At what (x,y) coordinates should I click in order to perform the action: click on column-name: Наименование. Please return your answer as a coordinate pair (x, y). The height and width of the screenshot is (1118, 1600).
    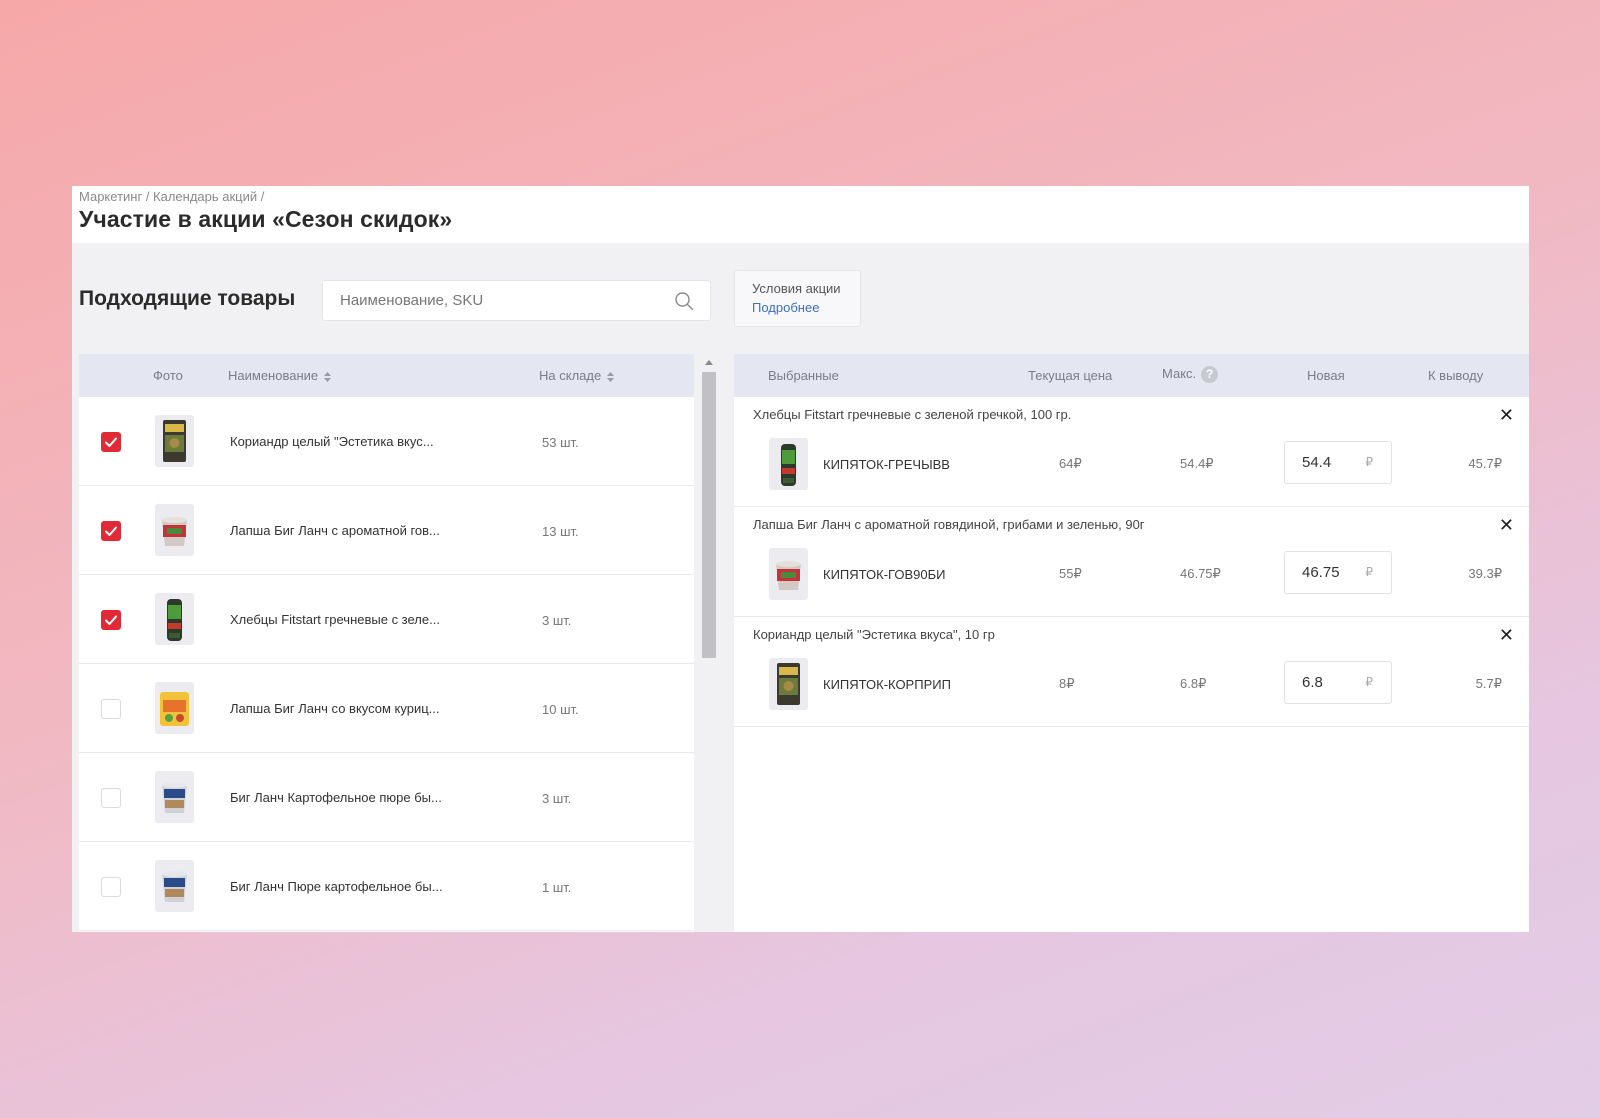
    Looking at the image, I should click on (280, 375).